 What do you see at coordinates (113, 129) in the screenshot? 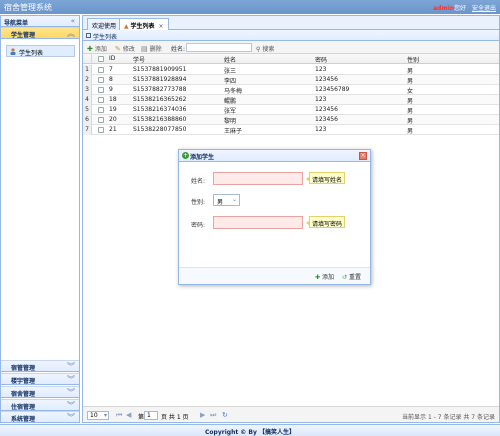
I see `cell-id: 21` at bounding box center [113, 129].